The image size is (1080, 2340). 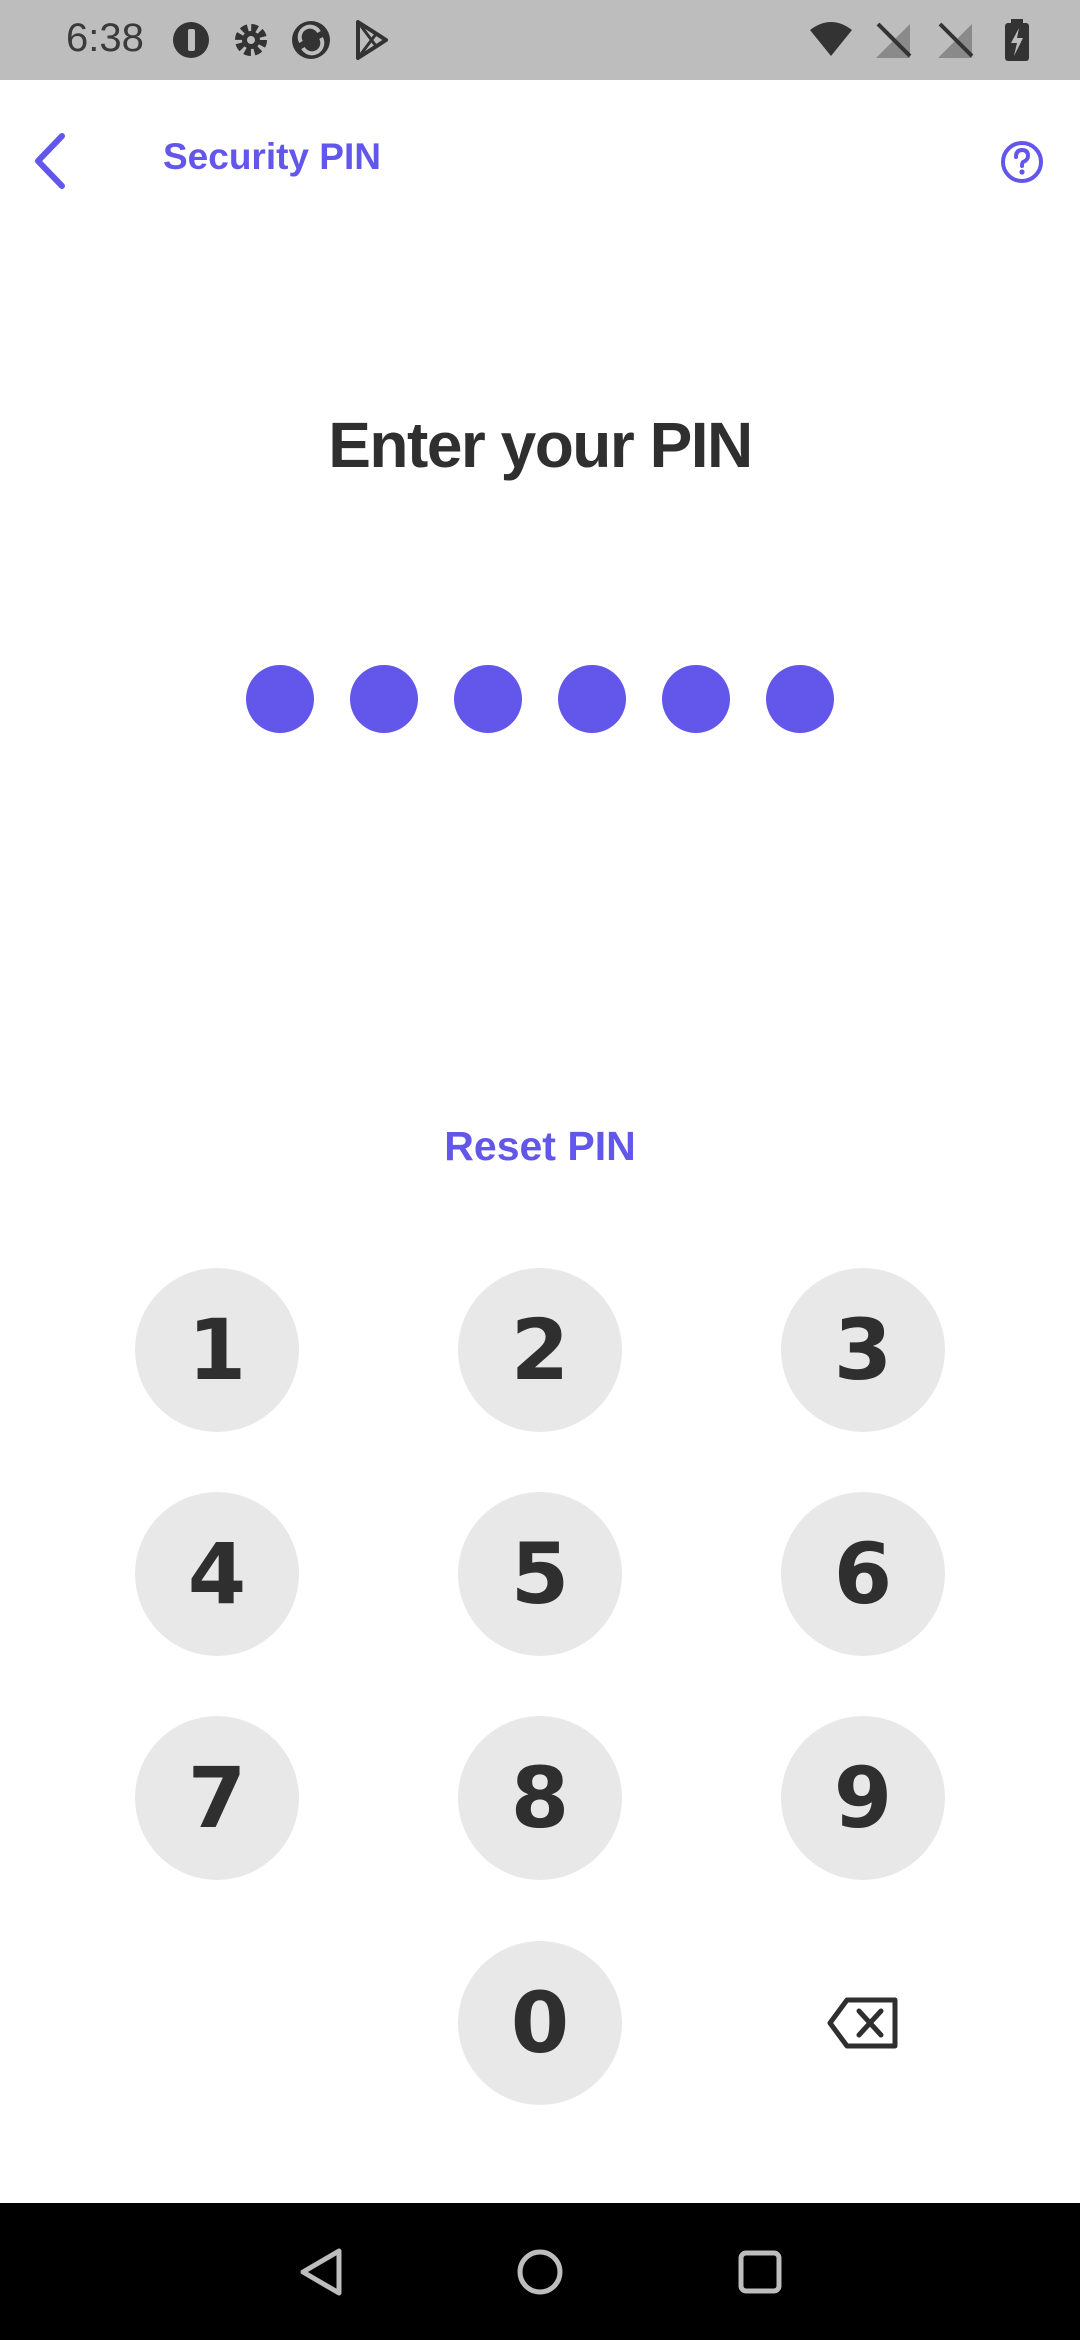 What do you see at coordinates (217, 1574) in the screenshot?
I see `key-4: 4` at bounding box center [217, 1574].